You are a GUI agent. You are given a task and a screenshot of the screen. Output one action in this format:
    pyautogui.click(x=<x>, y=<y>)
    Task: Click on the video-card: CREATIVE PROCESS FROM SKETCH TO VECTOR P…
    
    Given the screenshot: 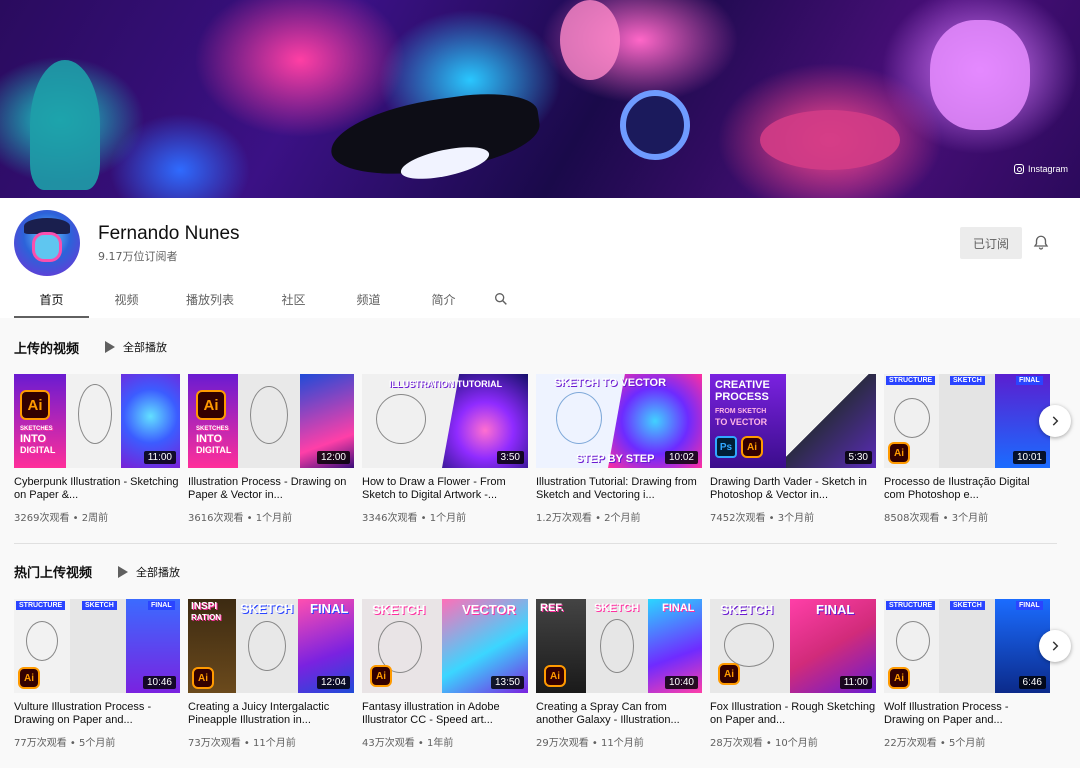 What is the action you would take?
    pyautogui.click(x=793, y=449)
    